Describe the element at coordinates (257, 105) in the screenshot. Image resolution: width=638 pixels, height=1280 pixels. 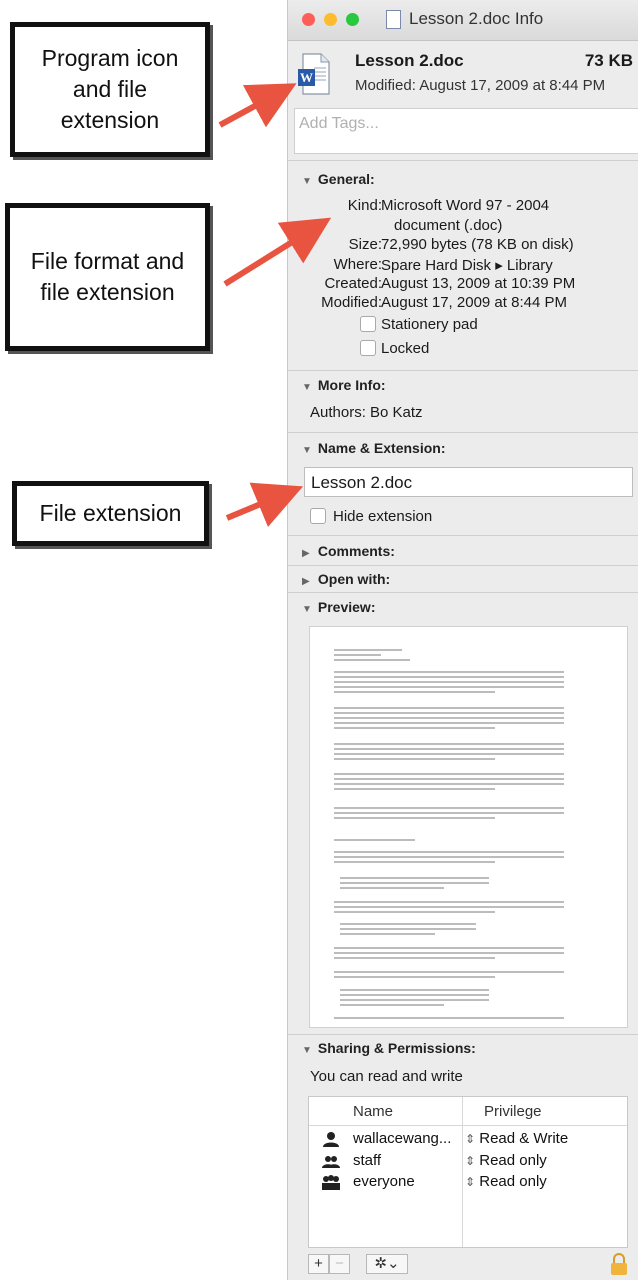
I see `arrow-to-program-icon` at that location.